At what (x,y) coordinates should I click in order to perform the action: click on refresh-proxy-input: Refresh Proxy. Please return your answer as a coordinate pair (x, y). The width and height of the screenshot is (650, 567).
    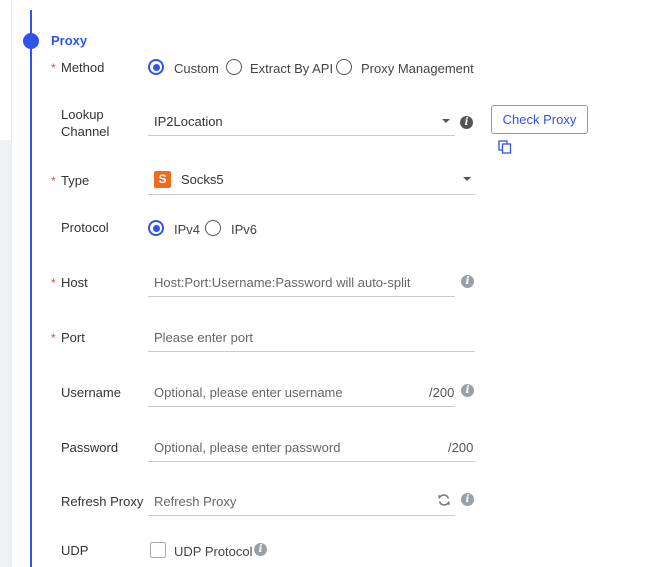
    Looking at the image, I should click on (301, 501).